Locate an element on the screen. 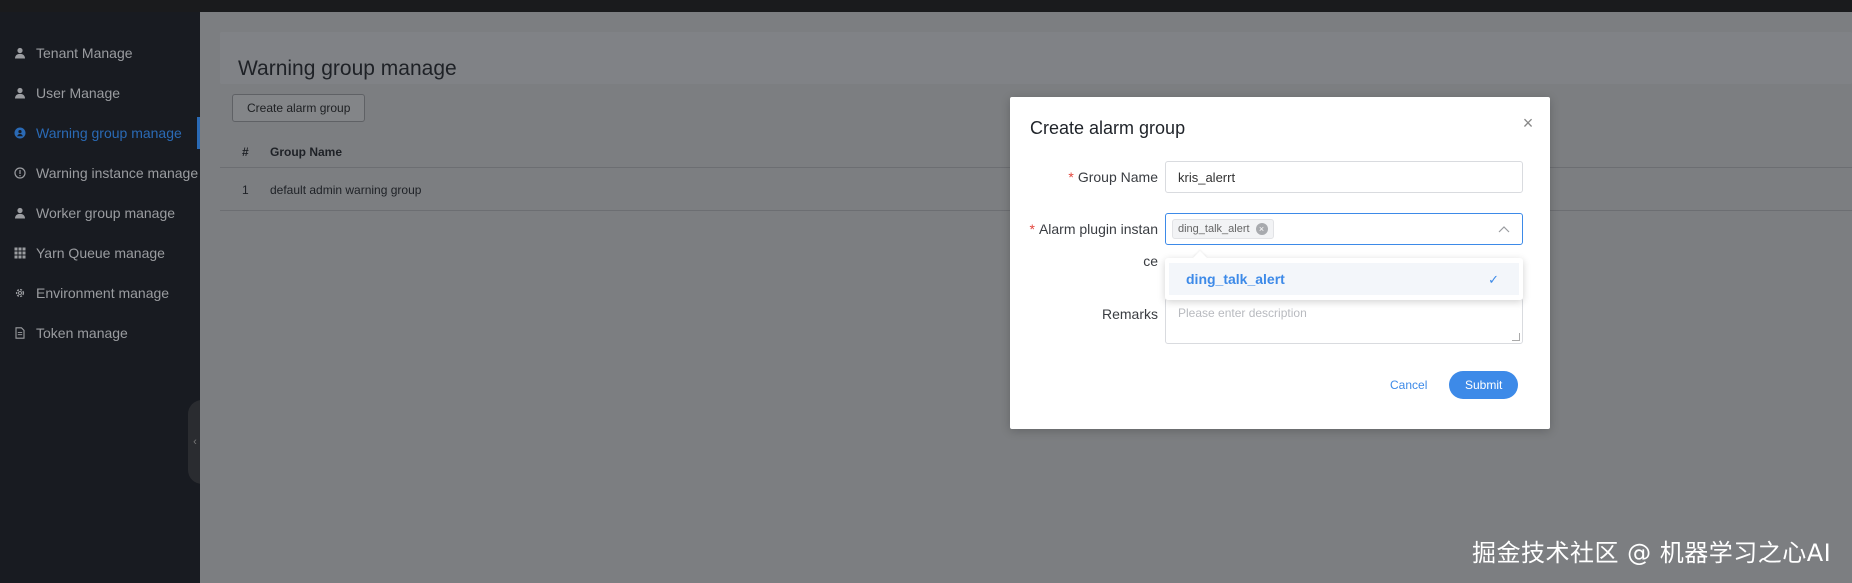 This screenshot has height=583, width=1852. cancel-button: Cancel is located at coordinates (1408, 385).